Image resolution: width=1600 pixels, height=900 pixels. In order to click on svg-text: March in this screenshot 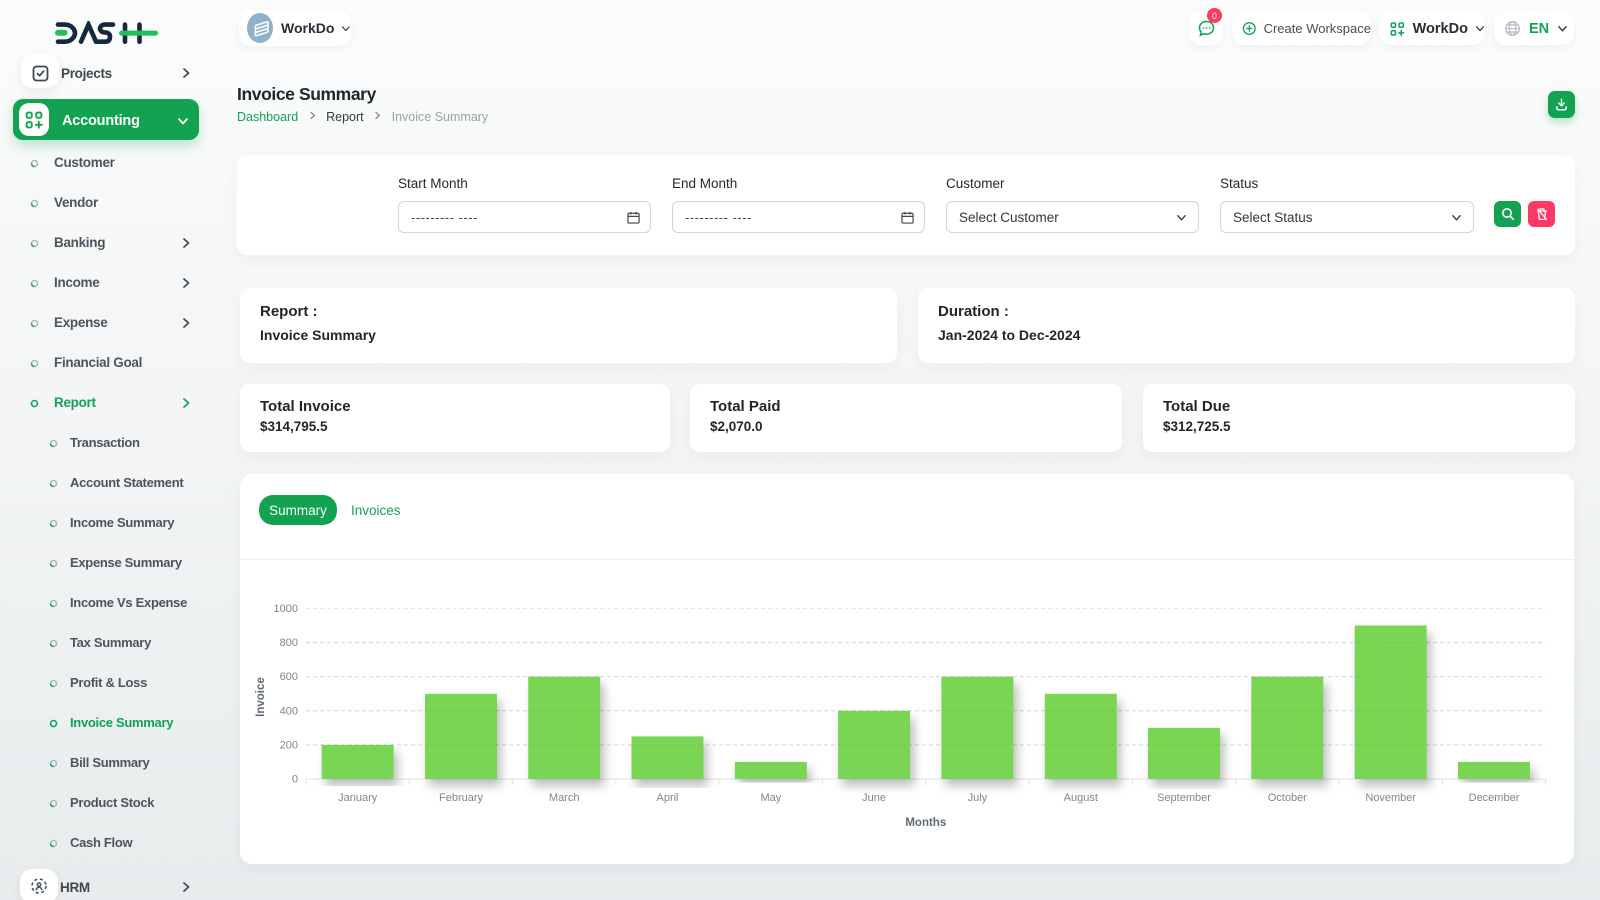, I will do `click(564, 798)`.